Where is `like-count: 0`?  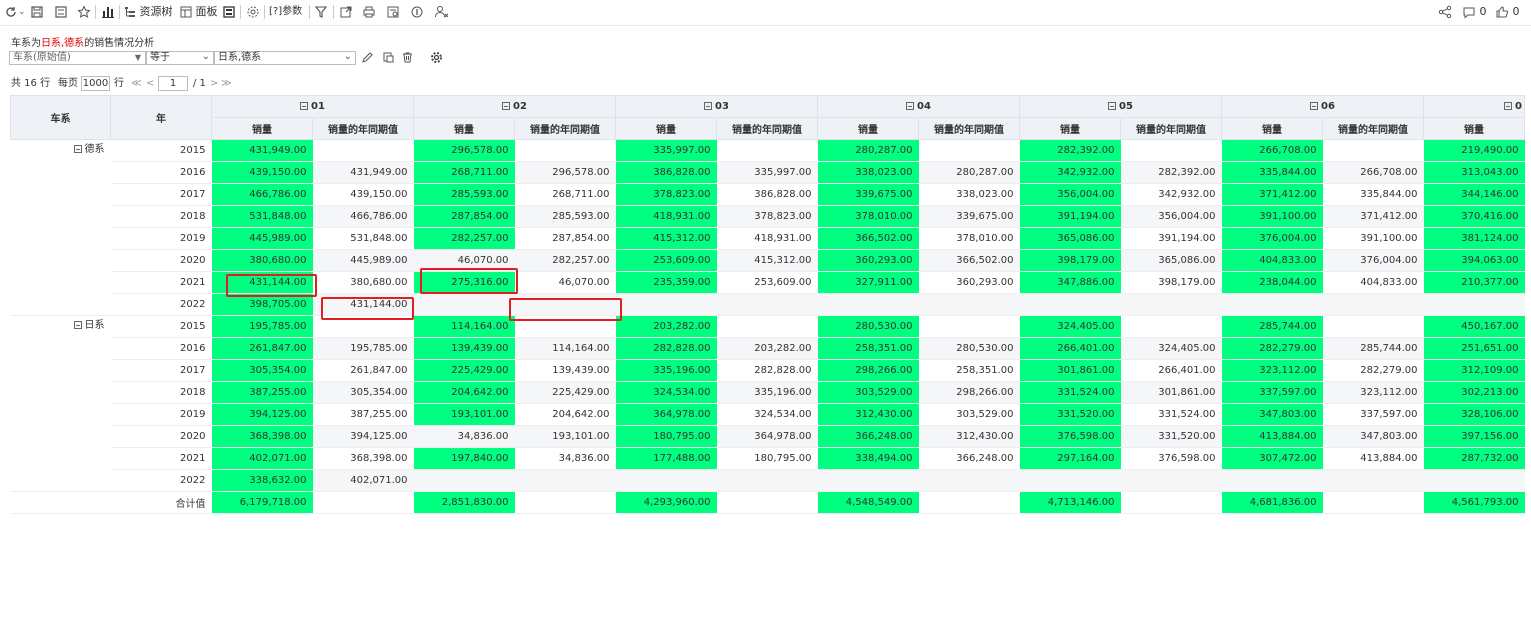 like-count: 0 is located at coordinates (1516, 11).